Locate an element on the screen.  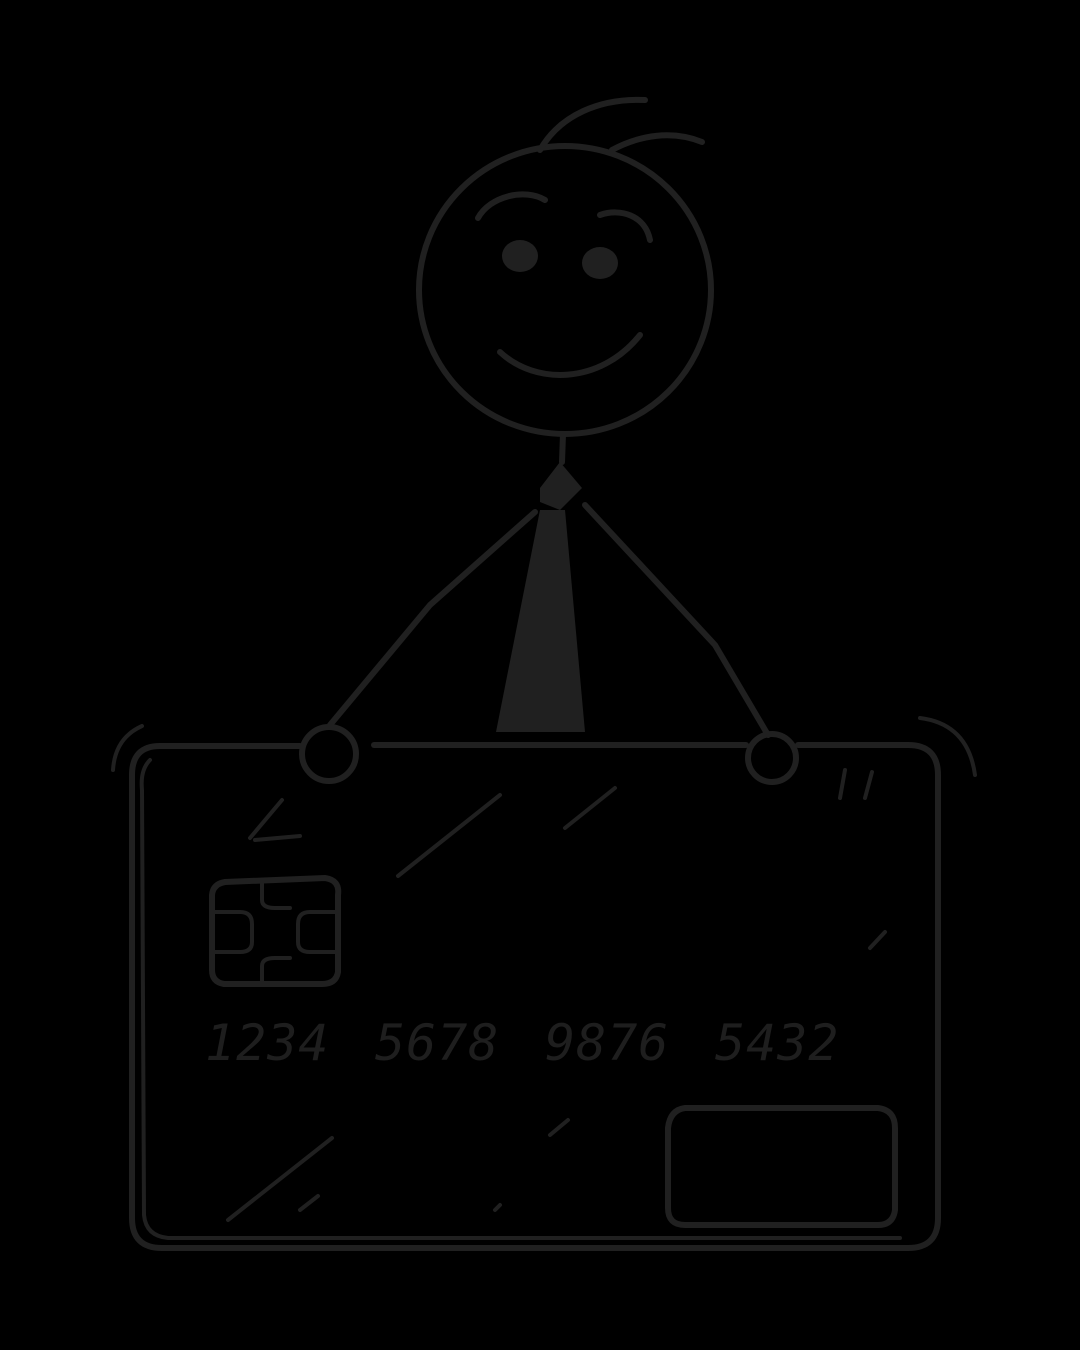
chip-outline is located at coordinates (275, 931).